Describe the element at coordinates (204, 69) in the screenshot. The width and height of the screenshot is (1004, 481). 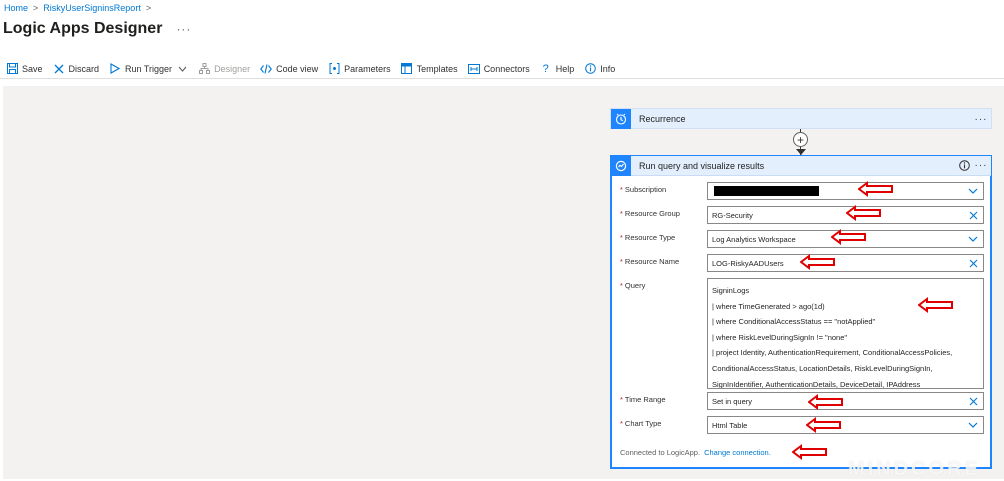
I see `designer-icon` at that location.